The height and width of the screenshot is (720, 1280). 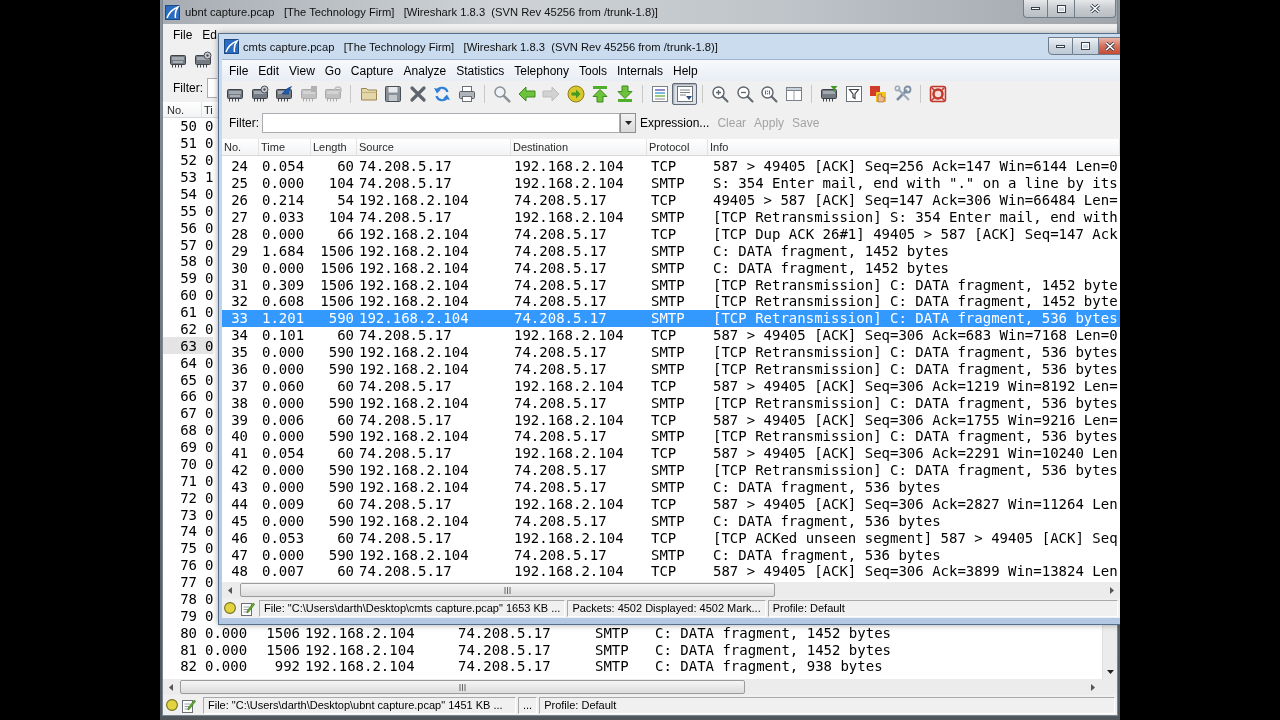 What do you see at coordinates (188, 616) in the screenshot?
I see `packet-row: 79 0` at bounding box center [188, 616].